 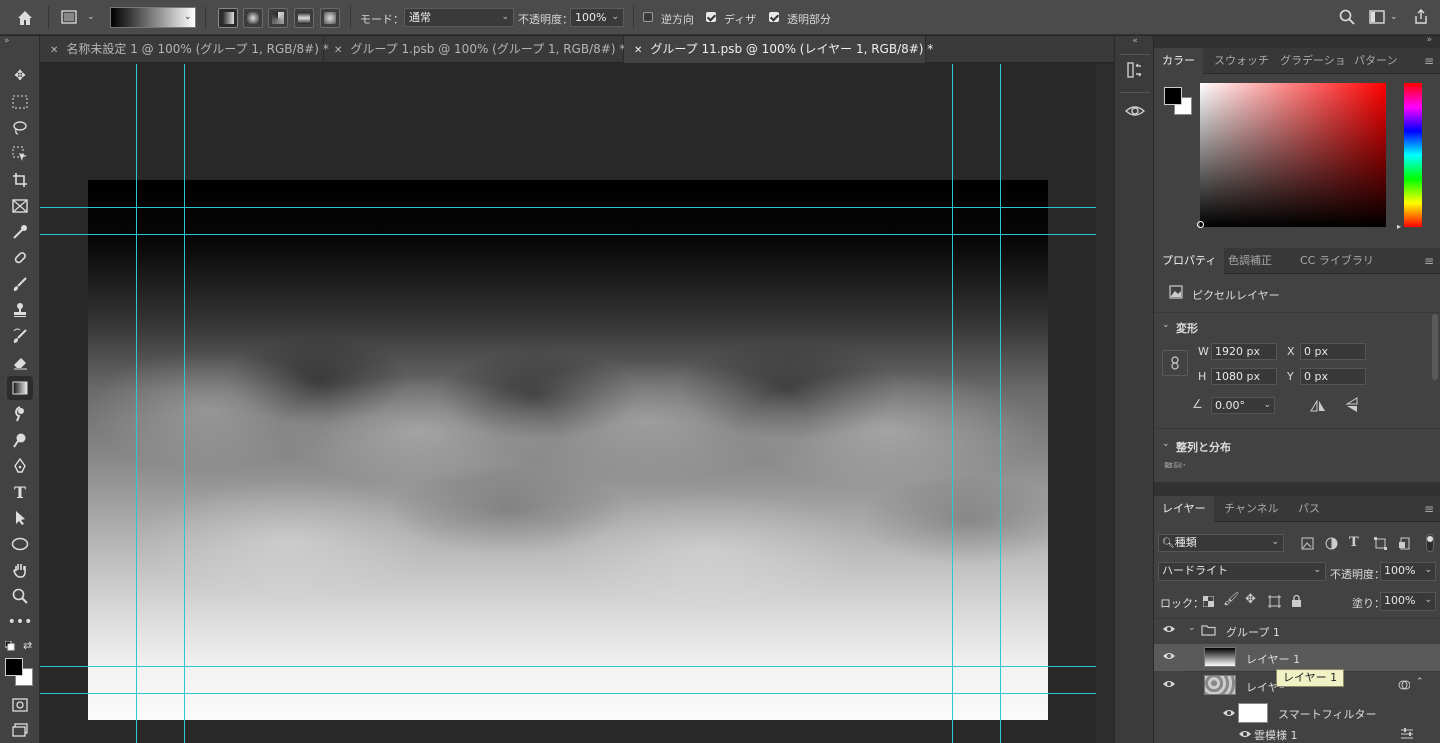 I want to click on screen-mode-icon, so click(x=20, y=730).